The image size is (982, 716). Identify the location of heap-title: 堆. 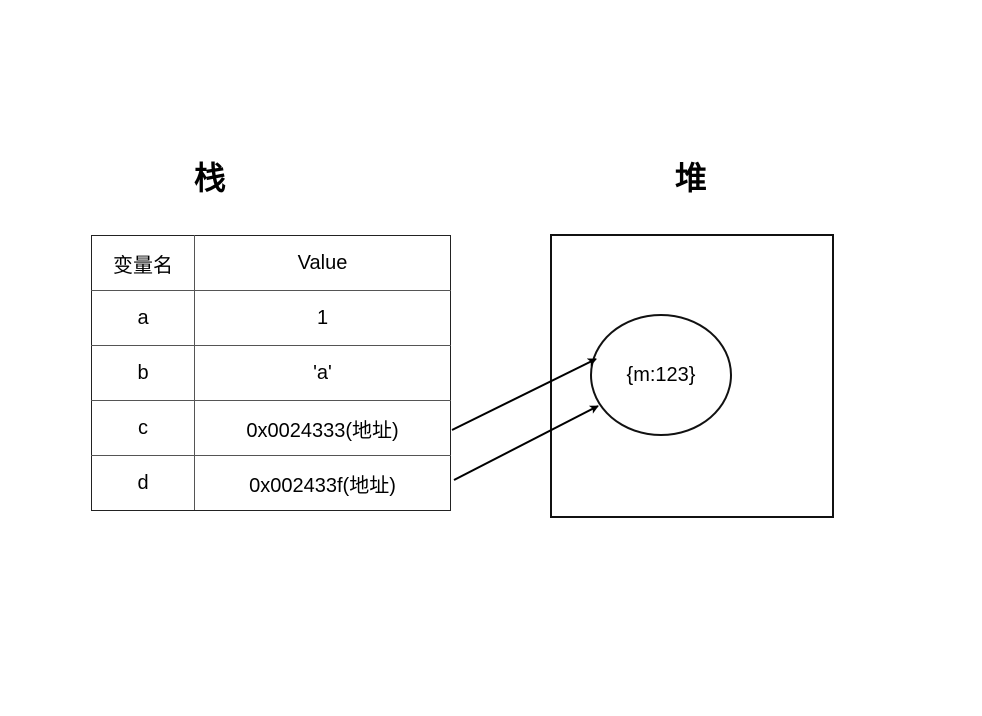
(690, 178).